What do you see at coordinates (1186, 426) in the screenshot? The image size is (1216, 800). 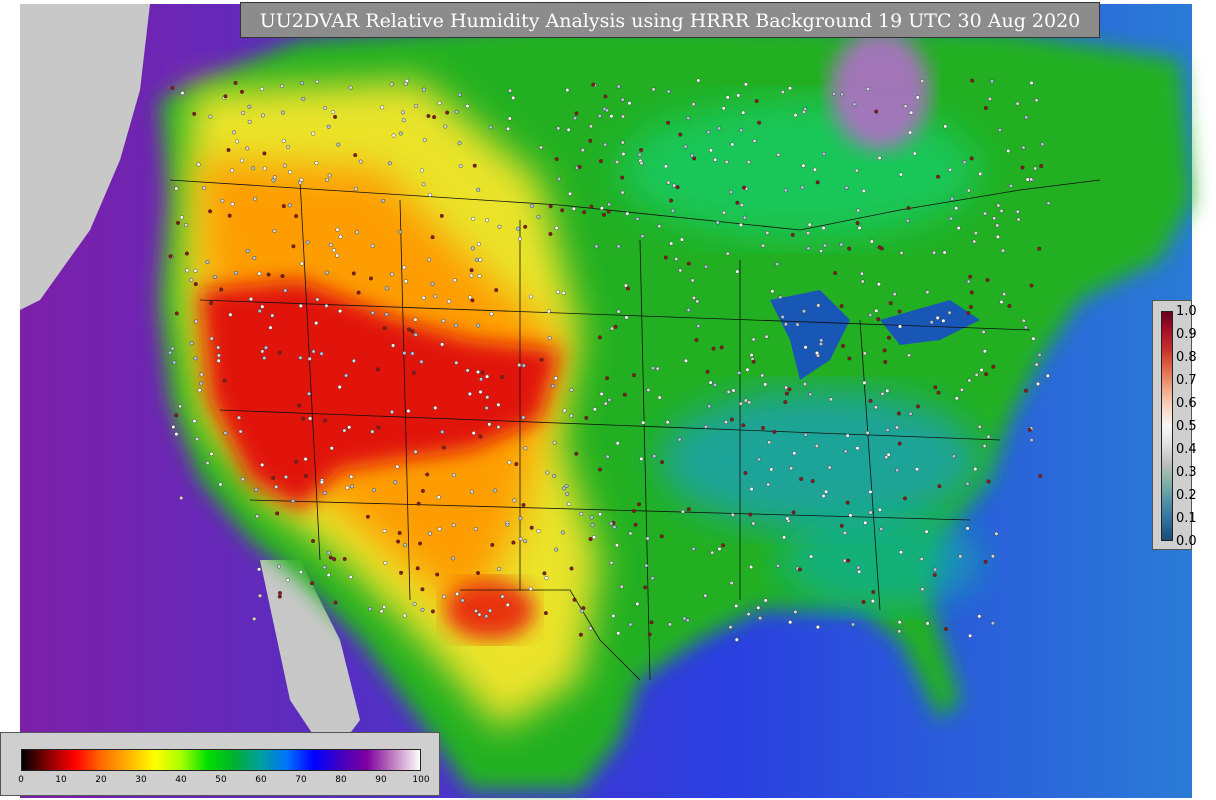 I see `qc-tick-label: 0.5` at bounding box center [1186, 426].